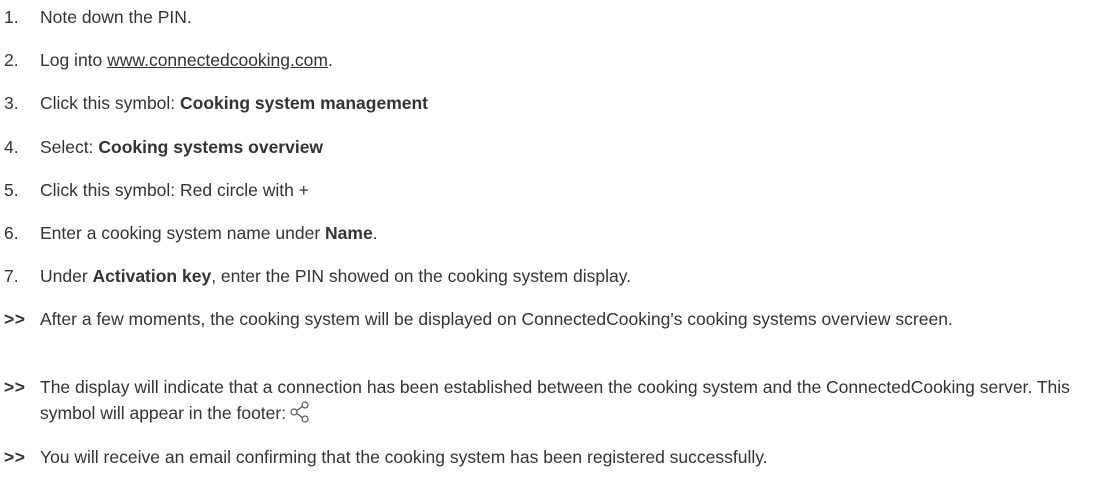 The width and height of the screenshot is (1102, 486). I want to click on step-number: 3., so click(11, 103).